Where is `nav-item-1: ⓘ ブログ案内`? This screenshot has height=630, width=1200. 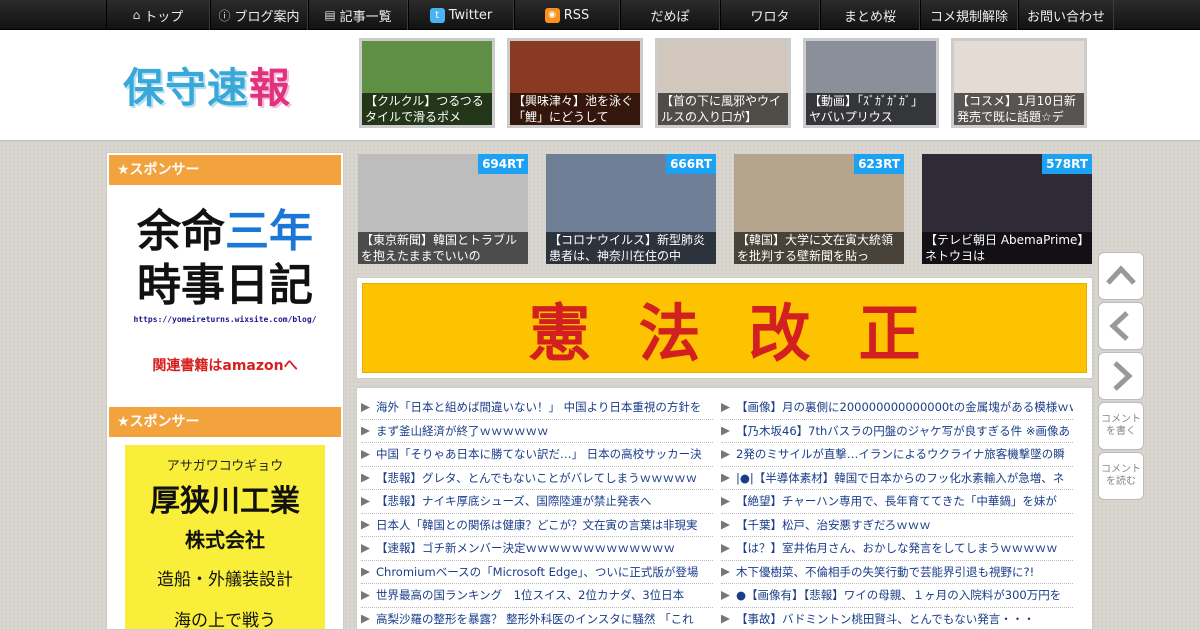 nav-item-1: ⓘ ブログ案内 is located at coordinates (259, 15).